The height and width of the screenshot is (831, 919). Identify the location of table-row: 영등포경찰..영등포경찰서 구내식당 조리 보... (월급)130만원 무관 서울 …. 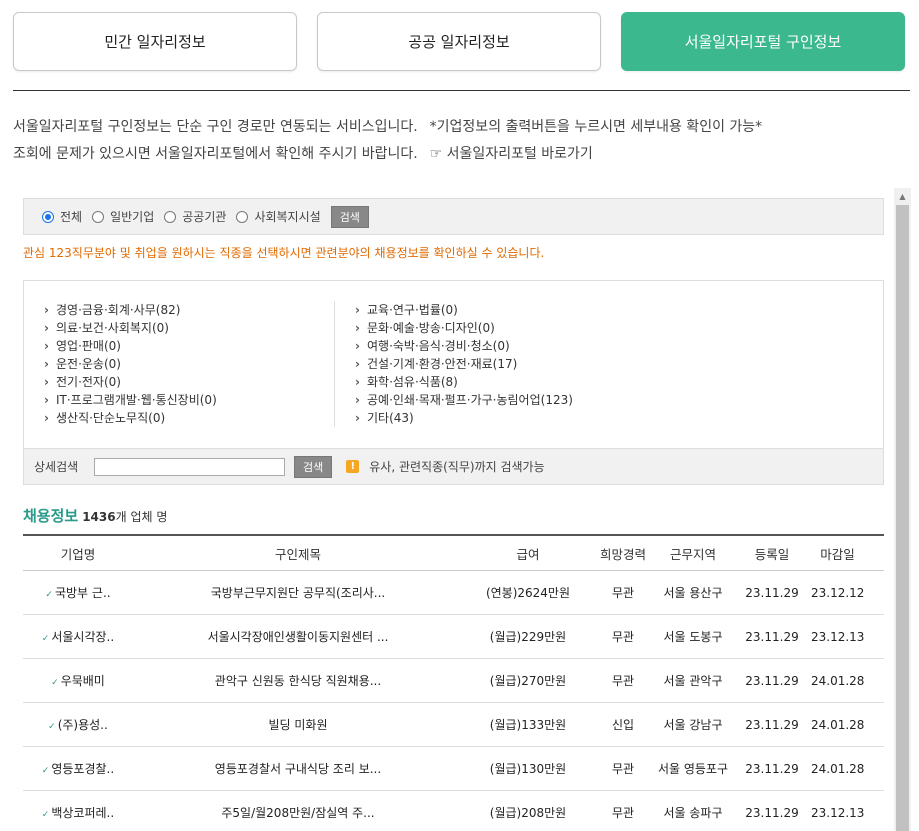
(453, 769).